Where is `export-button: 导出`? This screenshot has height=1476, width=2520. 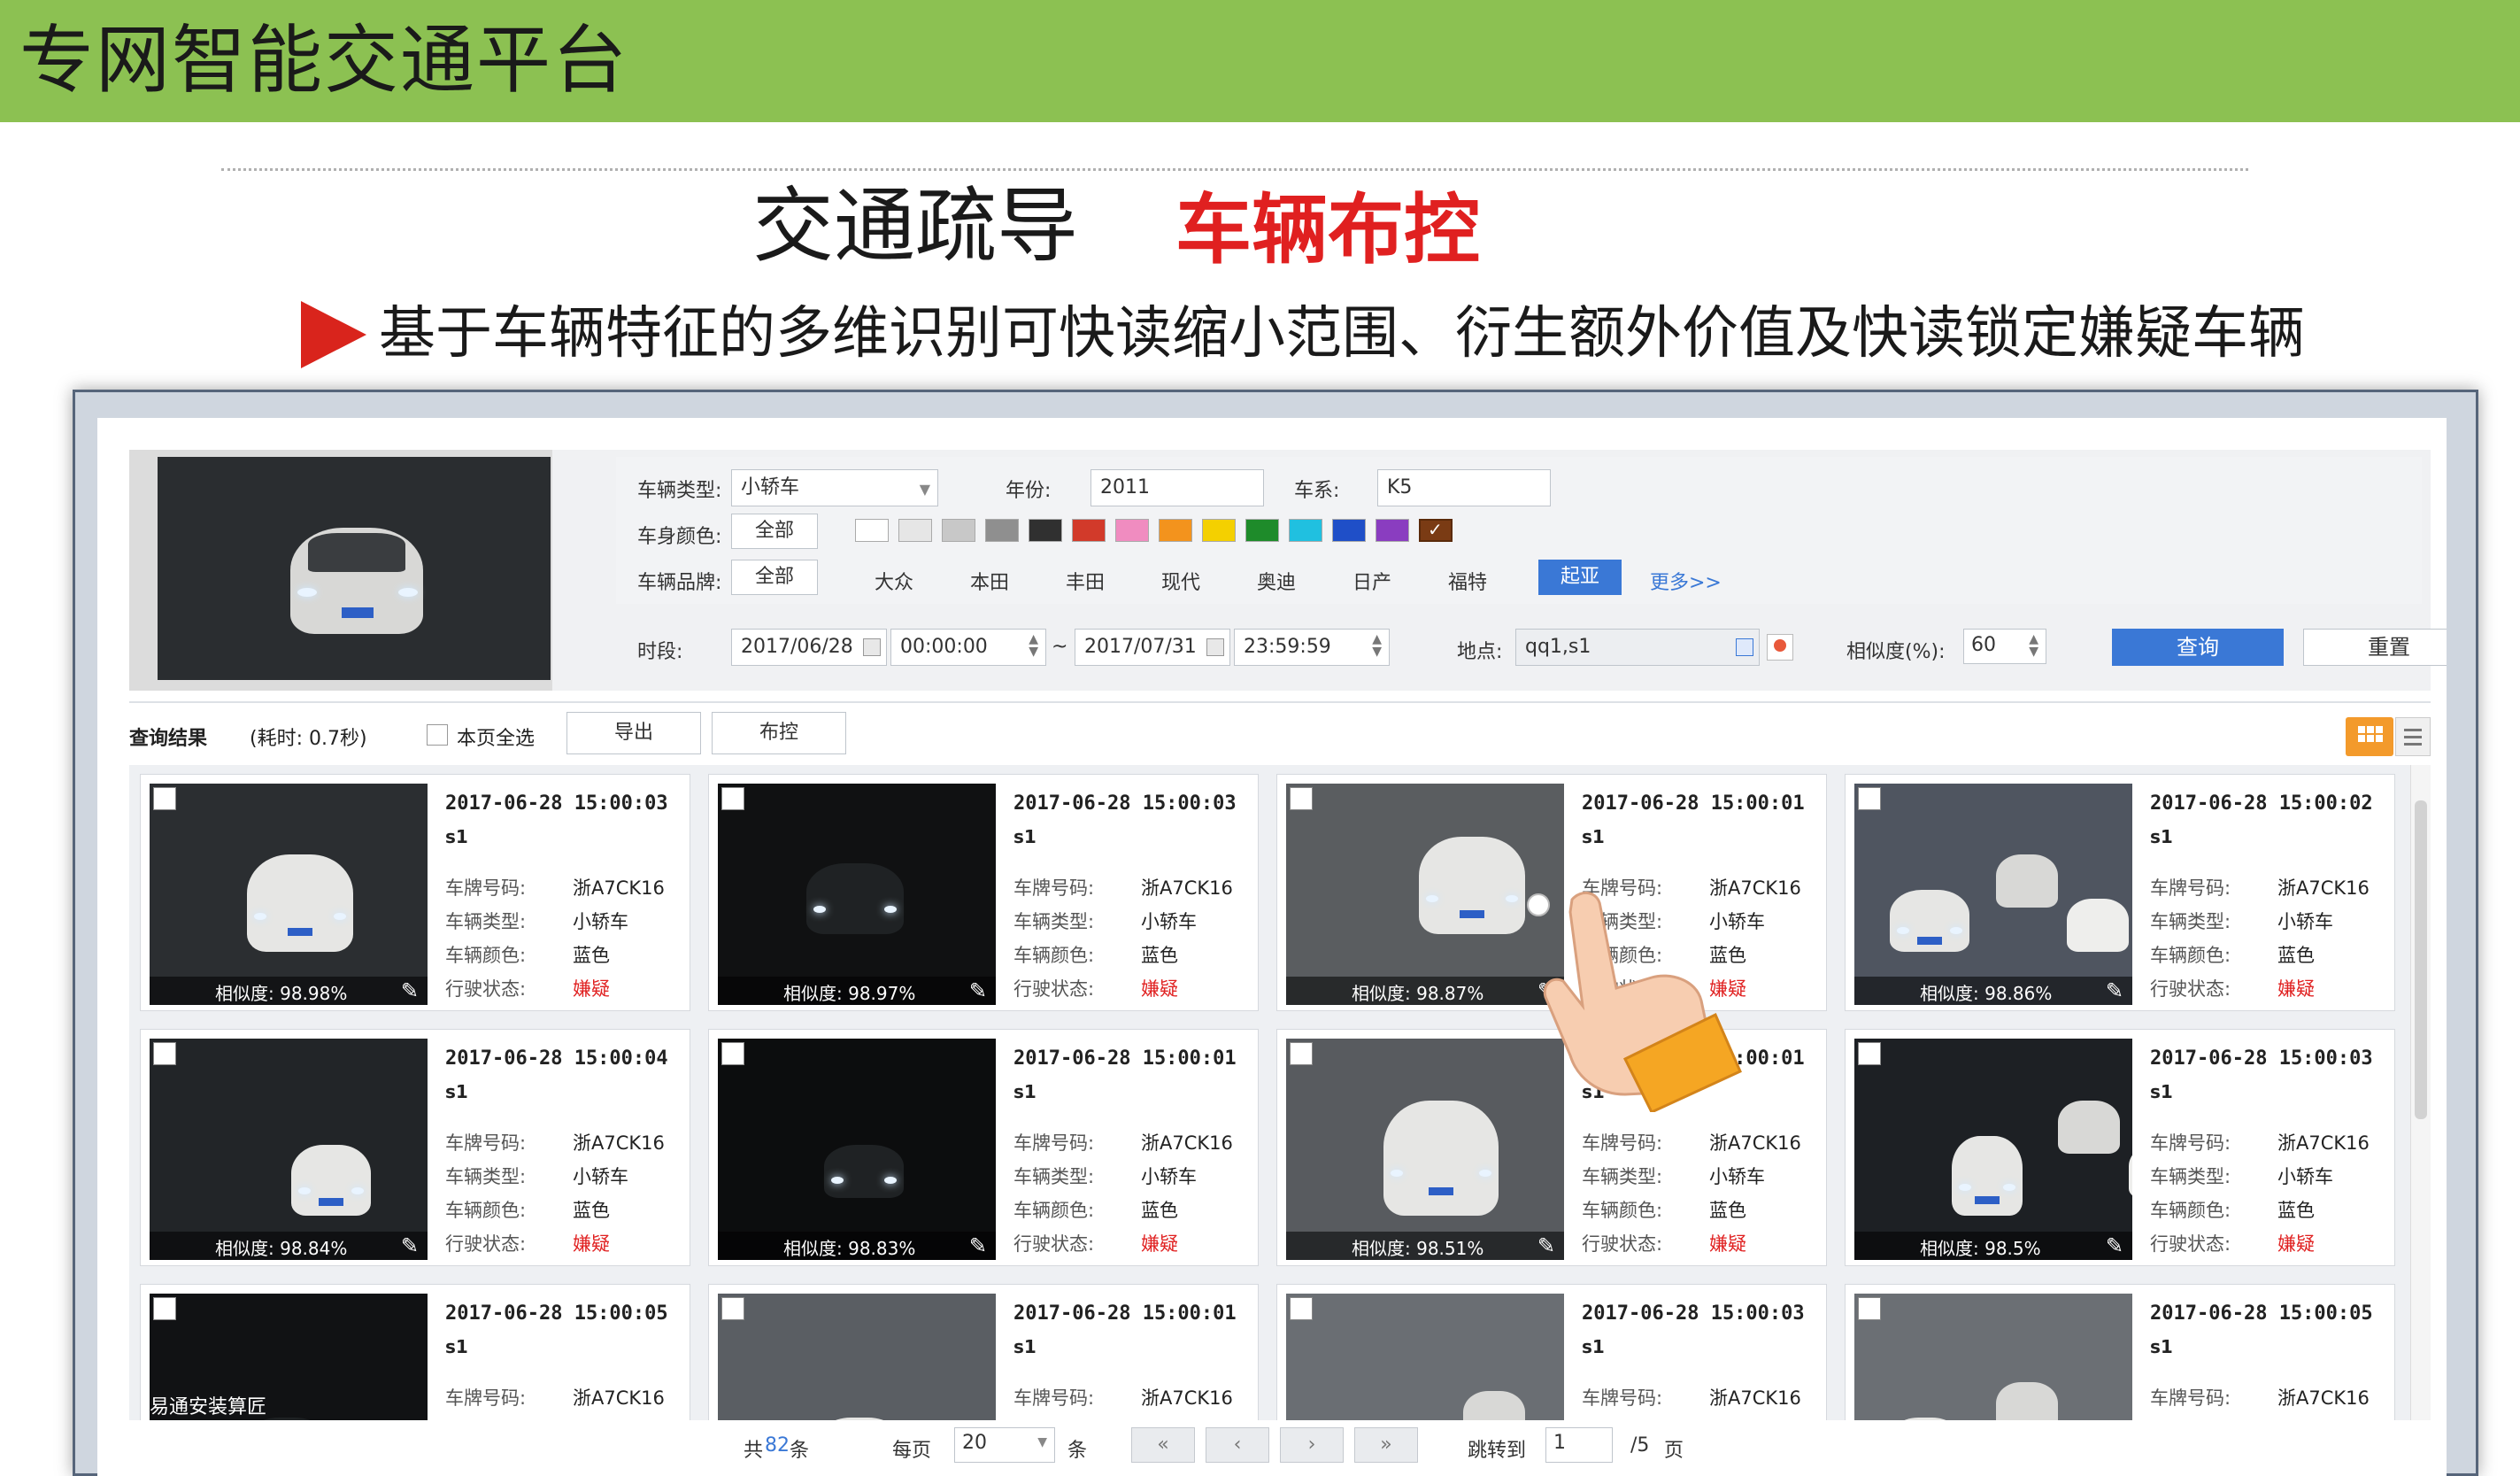 export-button: 导出 is located at coordinates (633, 733).